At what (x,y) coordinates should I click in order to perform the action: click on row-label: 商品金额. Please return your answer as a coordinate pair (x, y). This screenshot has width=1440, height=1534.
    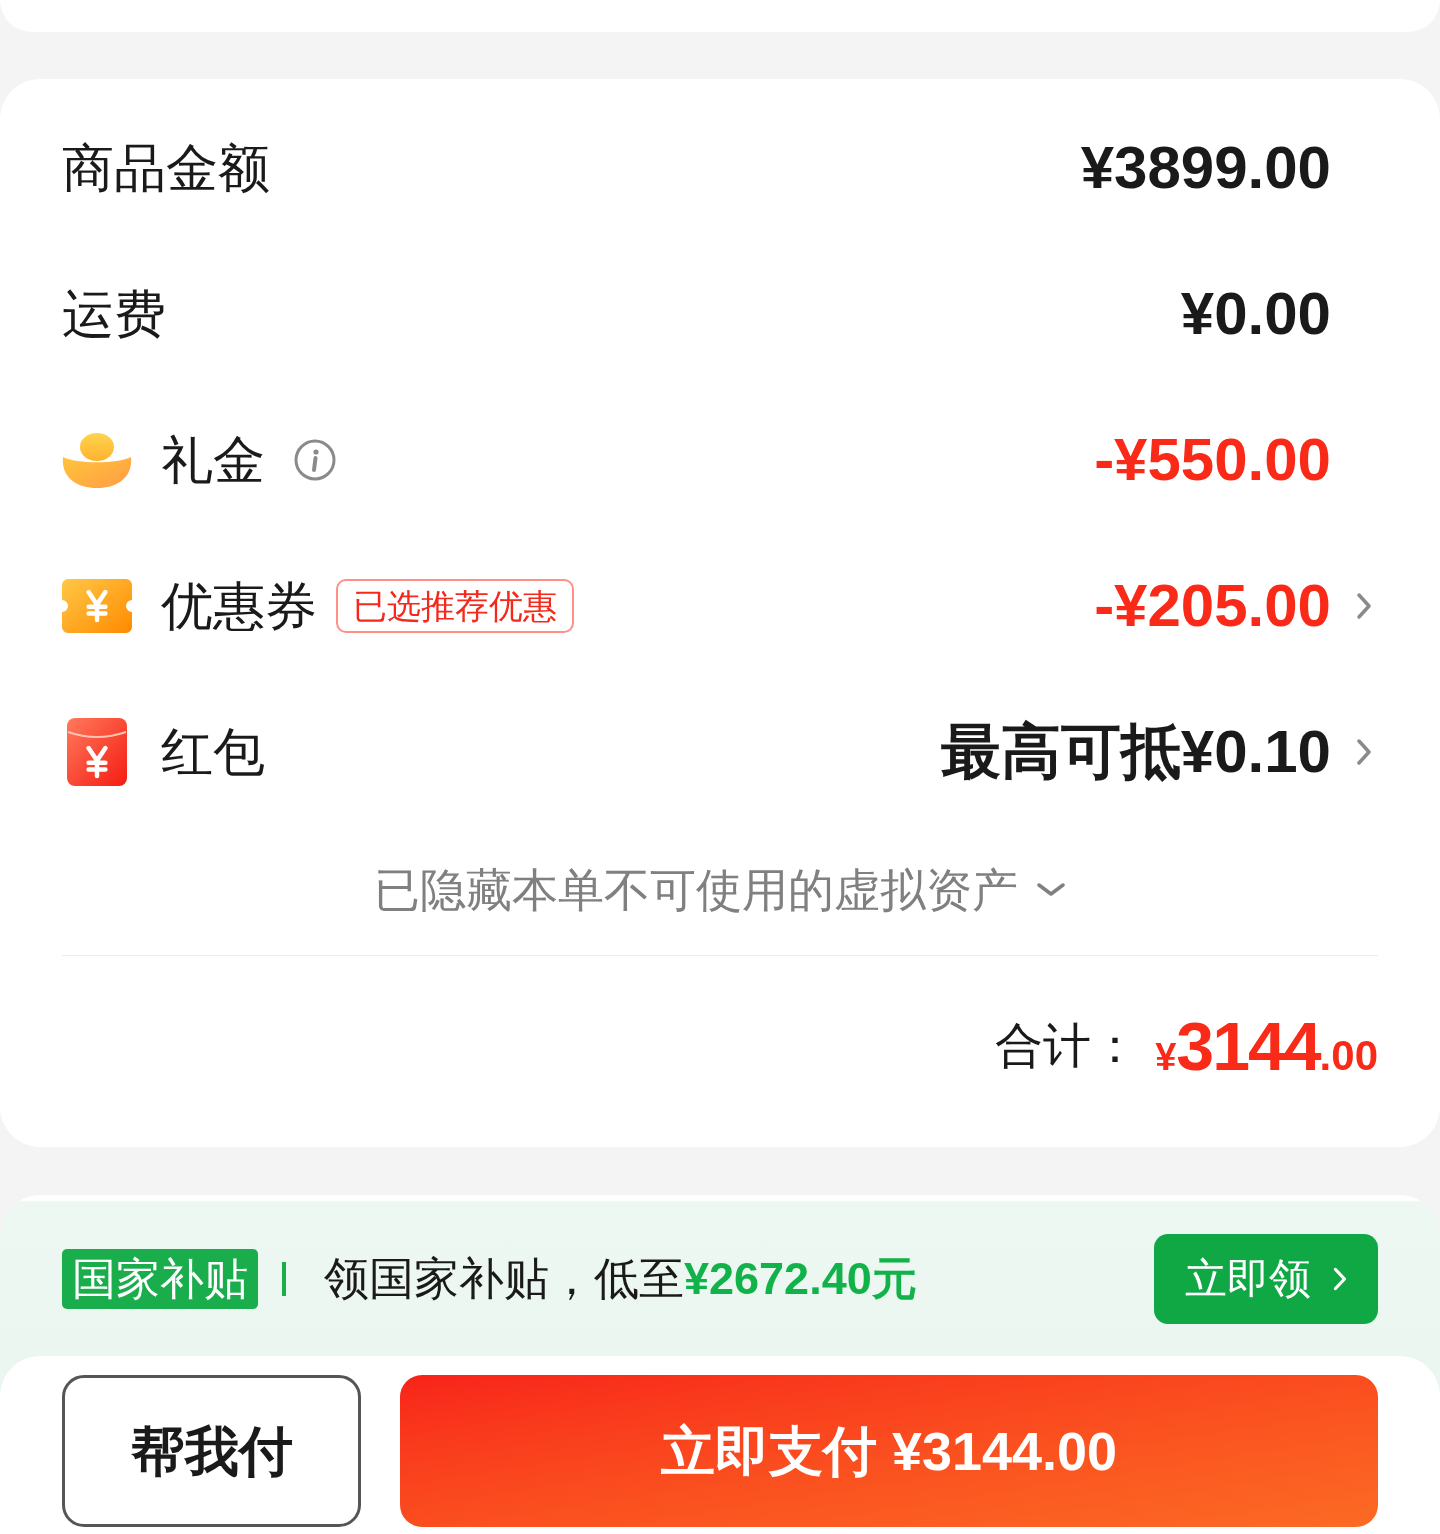
    Looking at the image, I should click on (166, 168).